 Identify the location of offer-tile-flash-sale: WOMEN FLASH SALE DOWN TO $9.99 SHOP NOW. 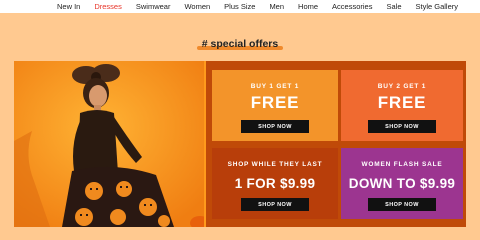
(402, 183).